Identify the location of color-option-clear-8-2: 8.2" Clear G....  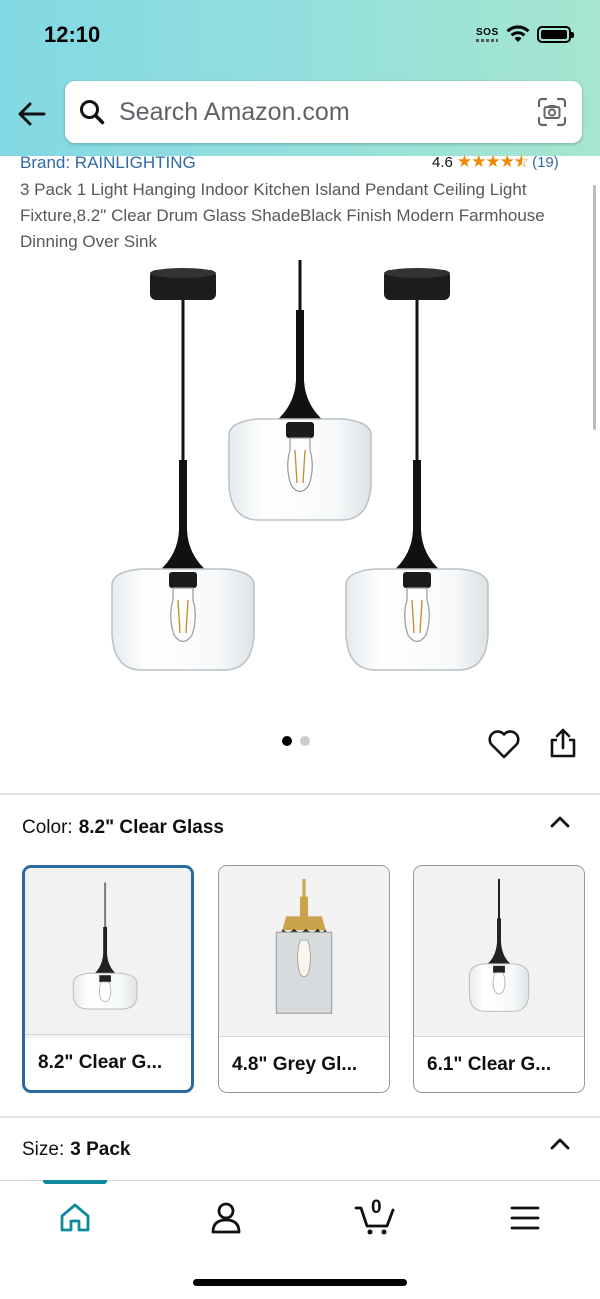
(108, 979).